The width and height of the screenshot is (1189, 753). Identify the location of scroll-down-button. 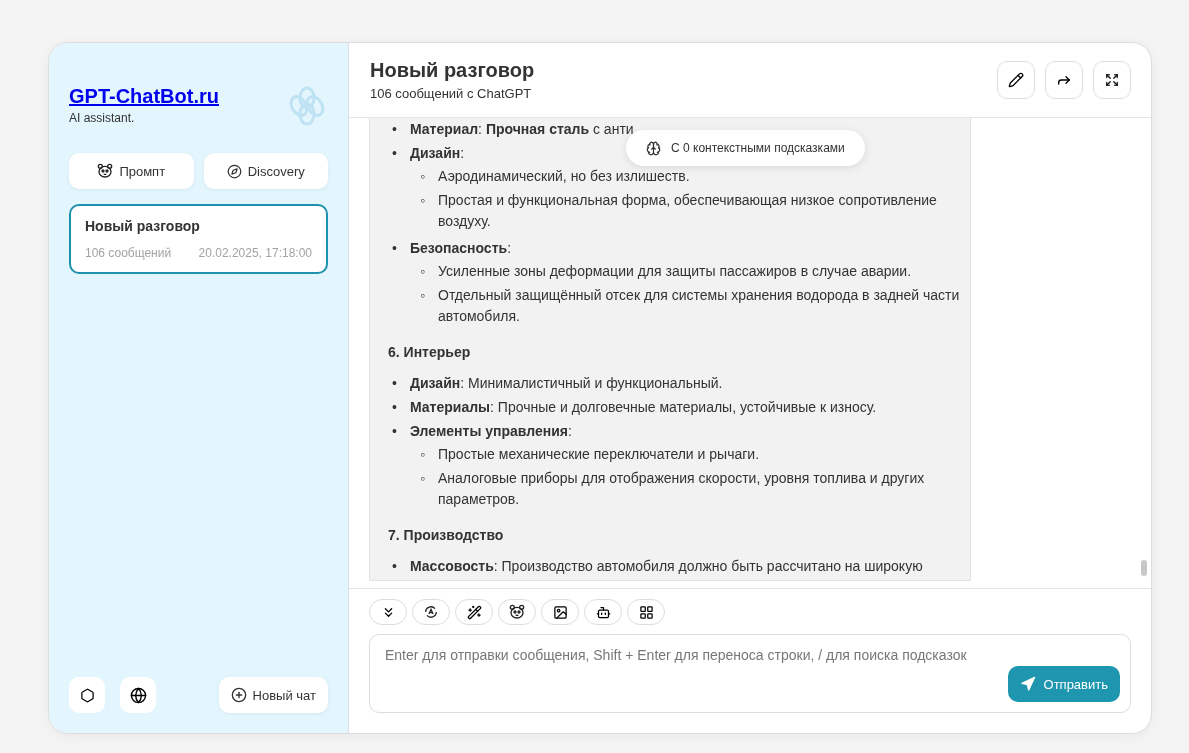
(388, 612).